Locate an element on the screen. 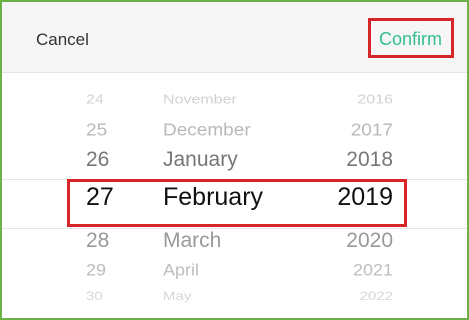 Image resolution: width=469 pixels, height=320 pixels. month-option: November is located at coordinates (225, 100).